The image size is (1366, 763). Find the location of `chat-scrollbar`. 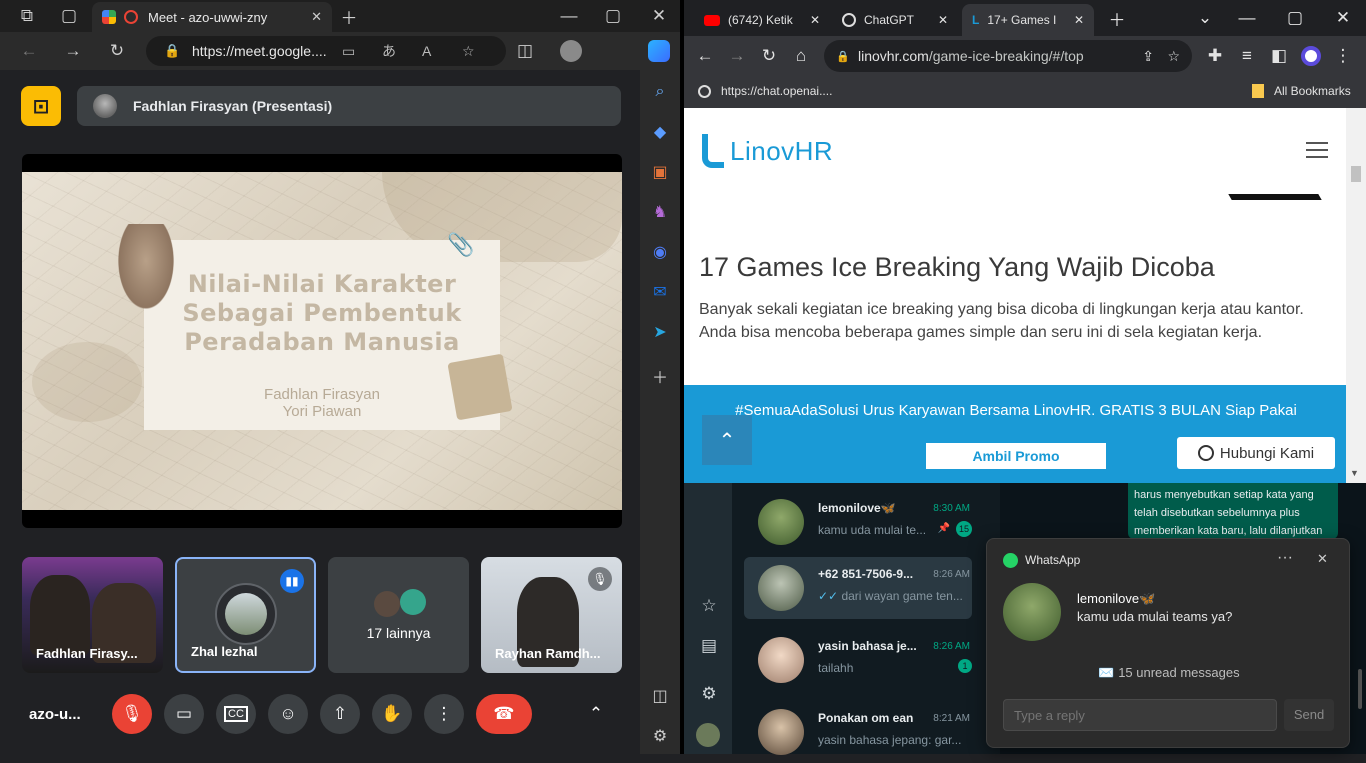

chat-scrollbar is located at coordinates (1360, 689).